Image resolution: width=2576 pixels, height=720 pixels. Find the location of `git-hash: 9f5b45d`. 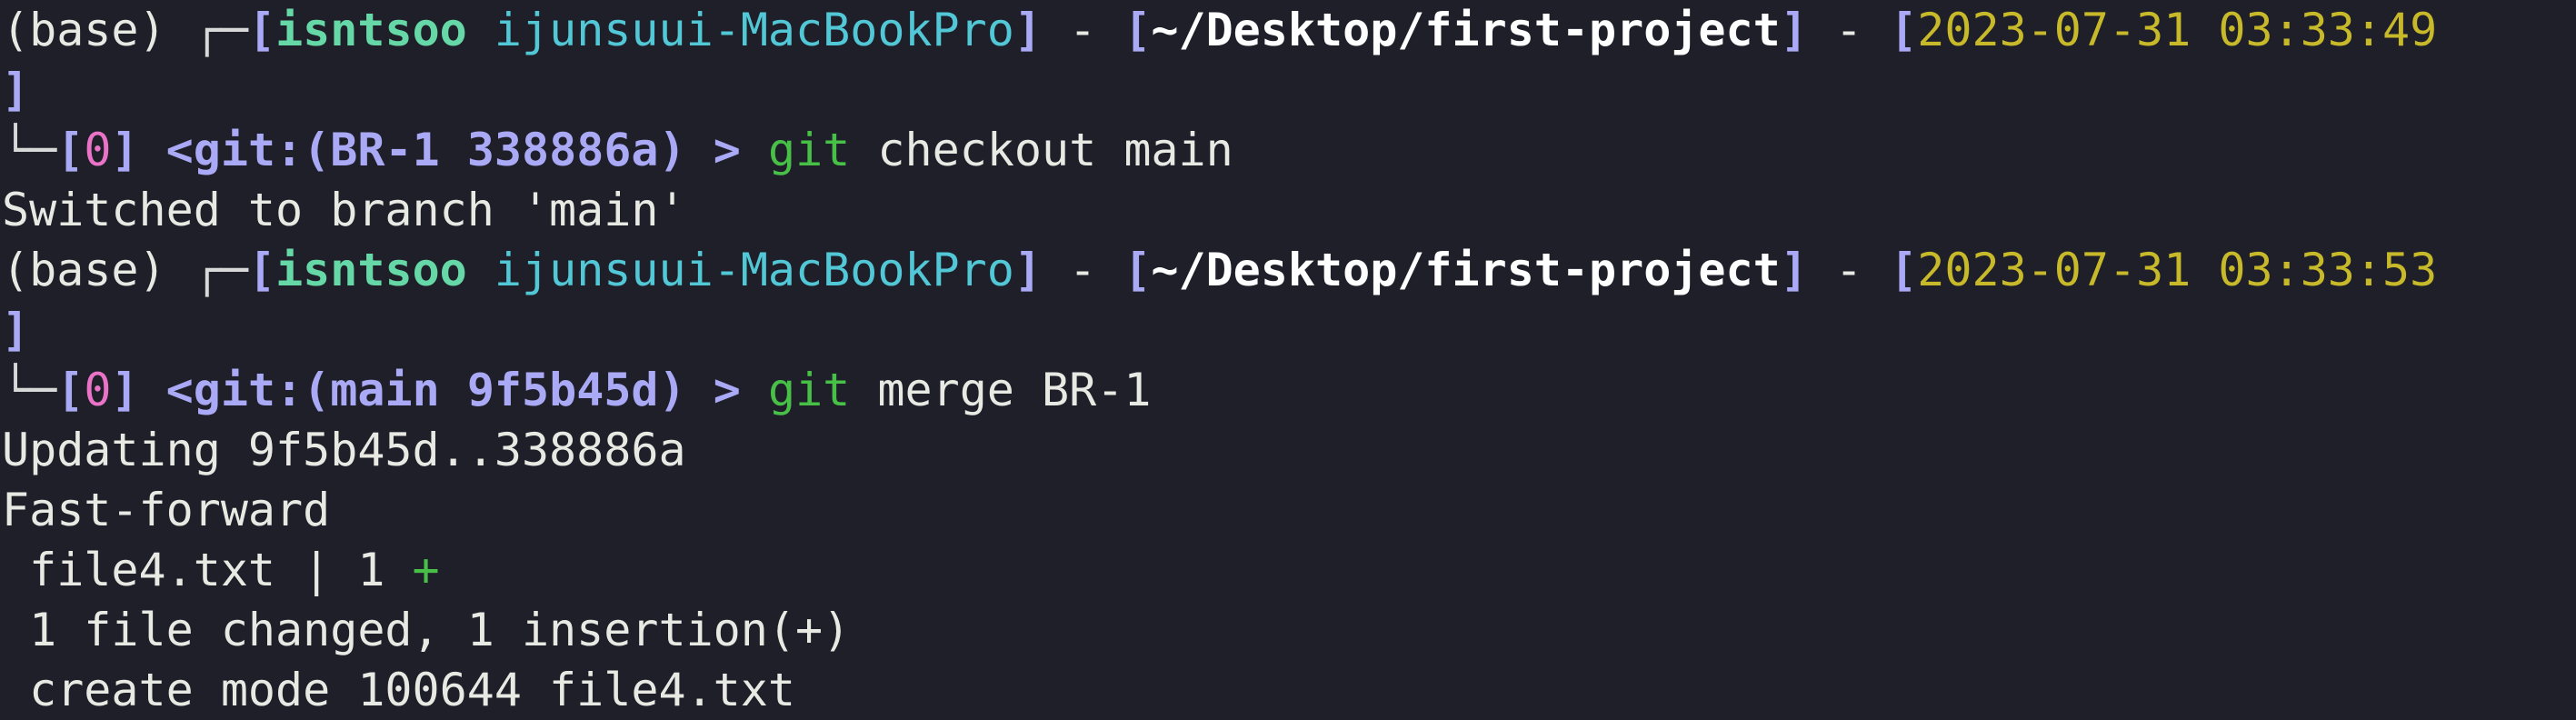

git-hash: 9f5b45d is located at coordinates (562, 390).